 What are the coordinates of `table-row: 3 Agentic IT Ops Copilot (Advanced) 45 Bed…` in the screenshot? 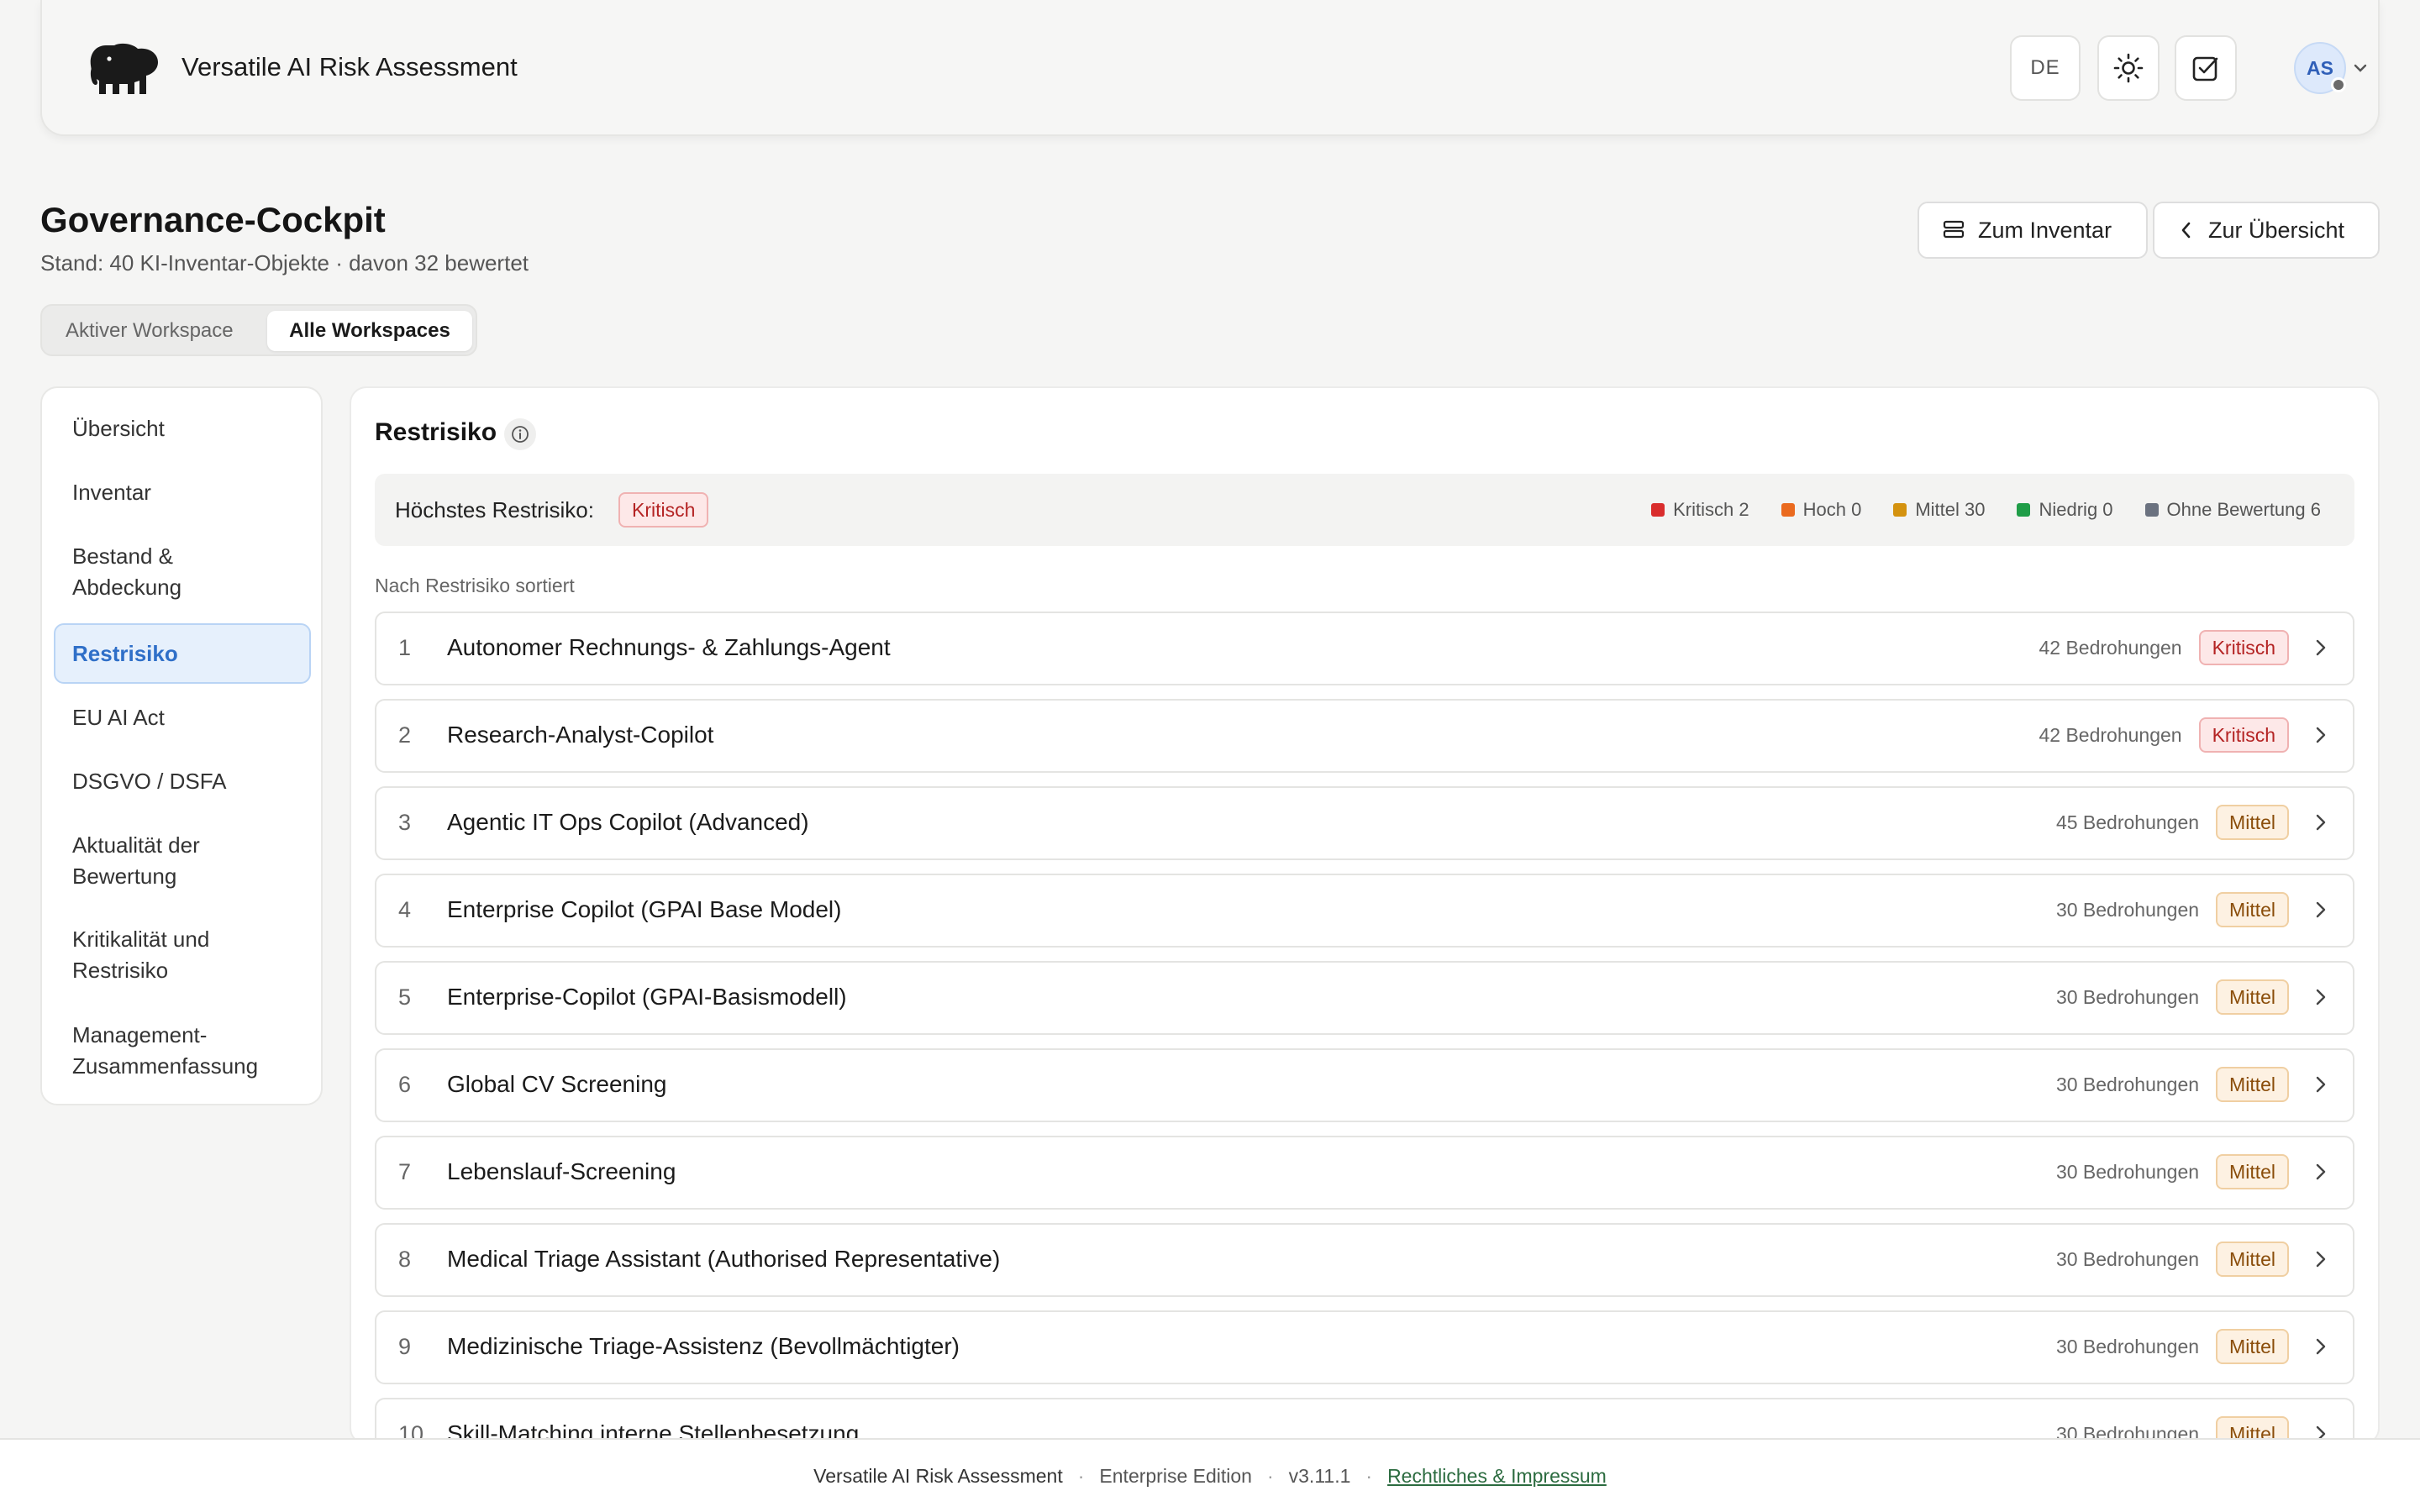 It's located at (1364, 823).